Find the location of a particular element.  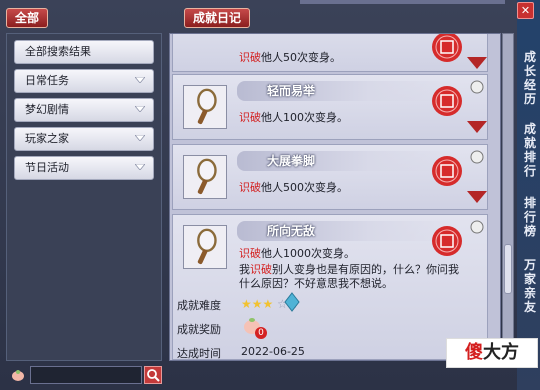

search-bar is located at coordinates (86, 375).